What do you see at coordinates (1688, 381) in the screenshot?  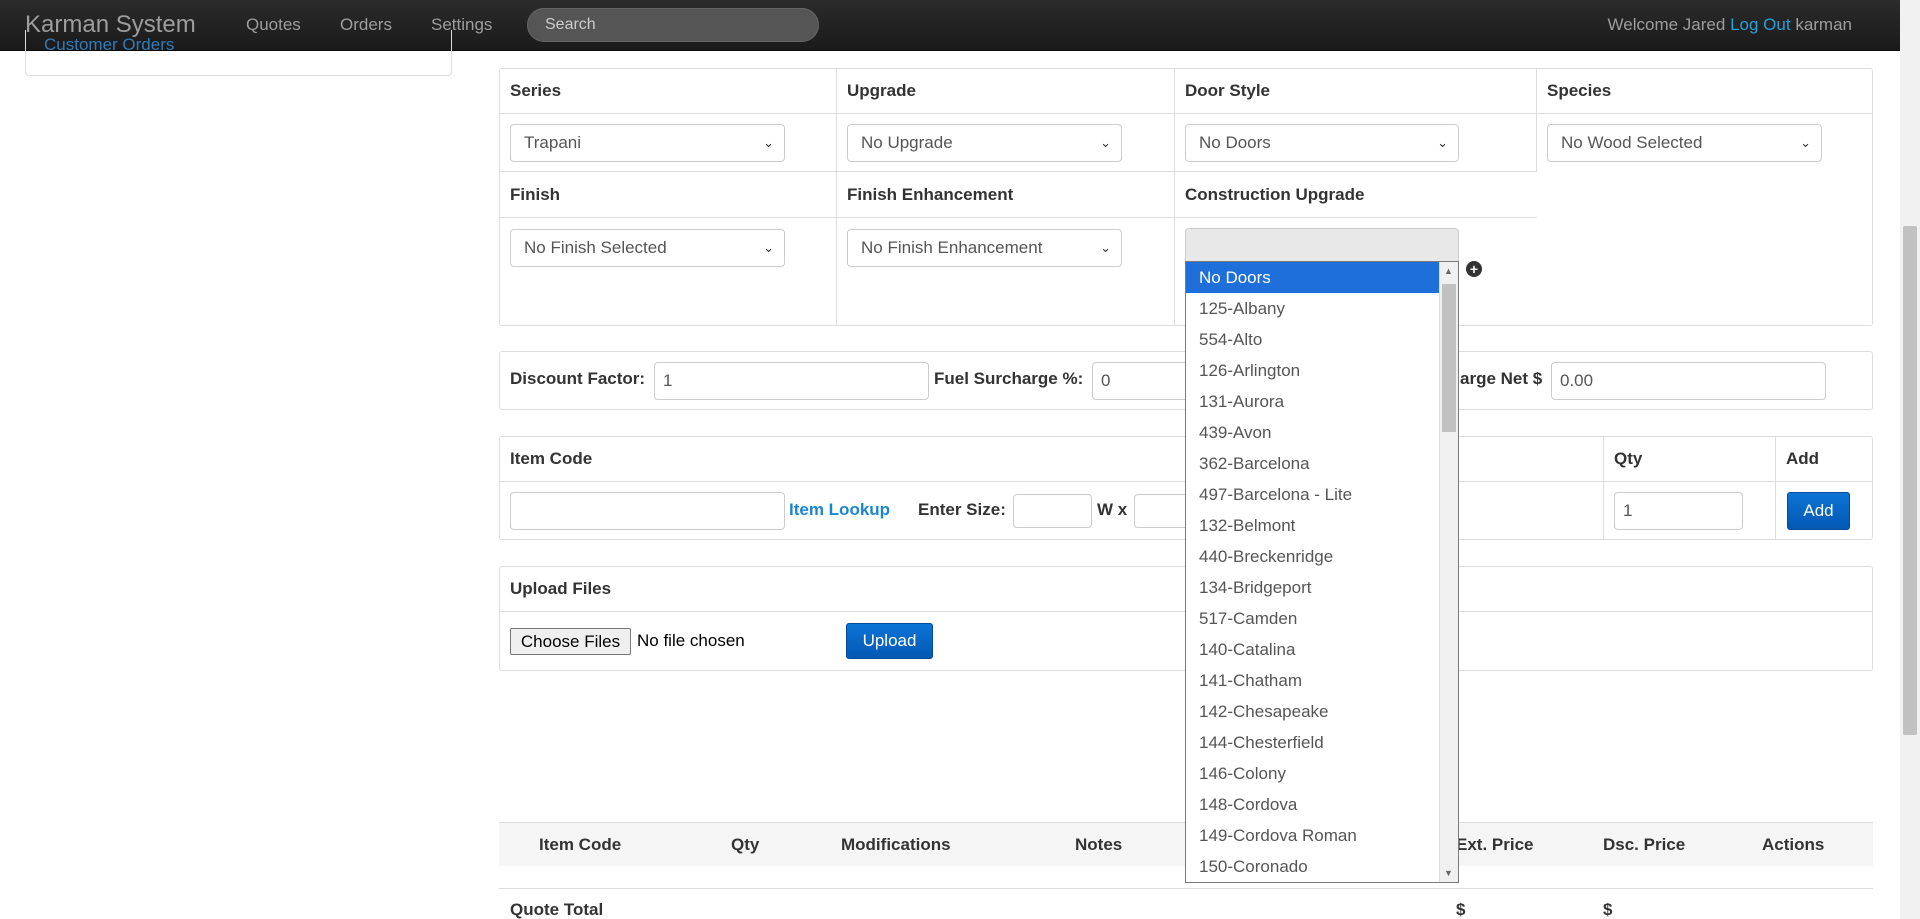 I see `charge-net-input: 0.00` at bounding box center [1688, 381].